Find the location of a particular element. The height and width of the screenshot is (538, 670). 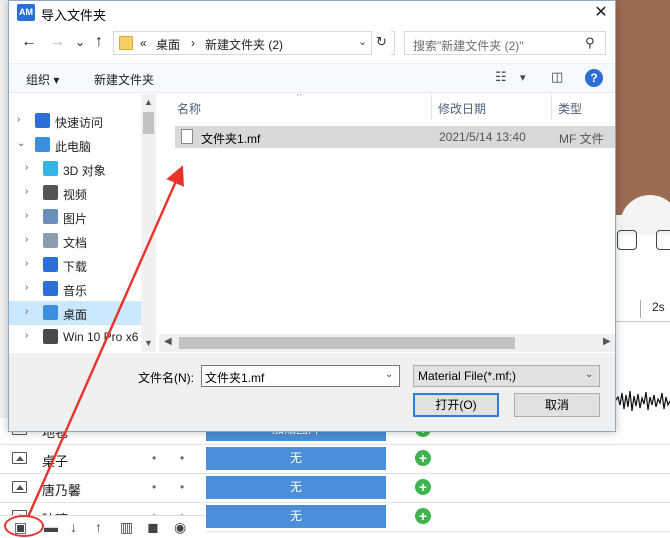

nav-tree-item: › 图片 is located at coordinates (75, 217).